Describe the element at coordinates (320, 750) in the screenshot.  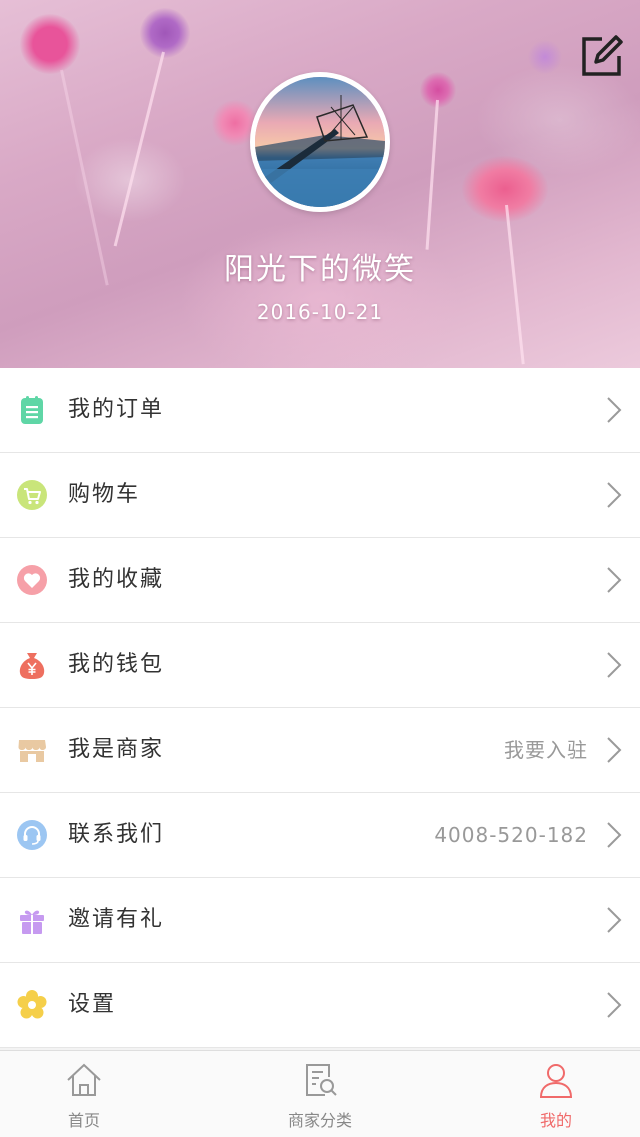
I see `menu-item-merchant: 我是商家 我要入驻` at that location.